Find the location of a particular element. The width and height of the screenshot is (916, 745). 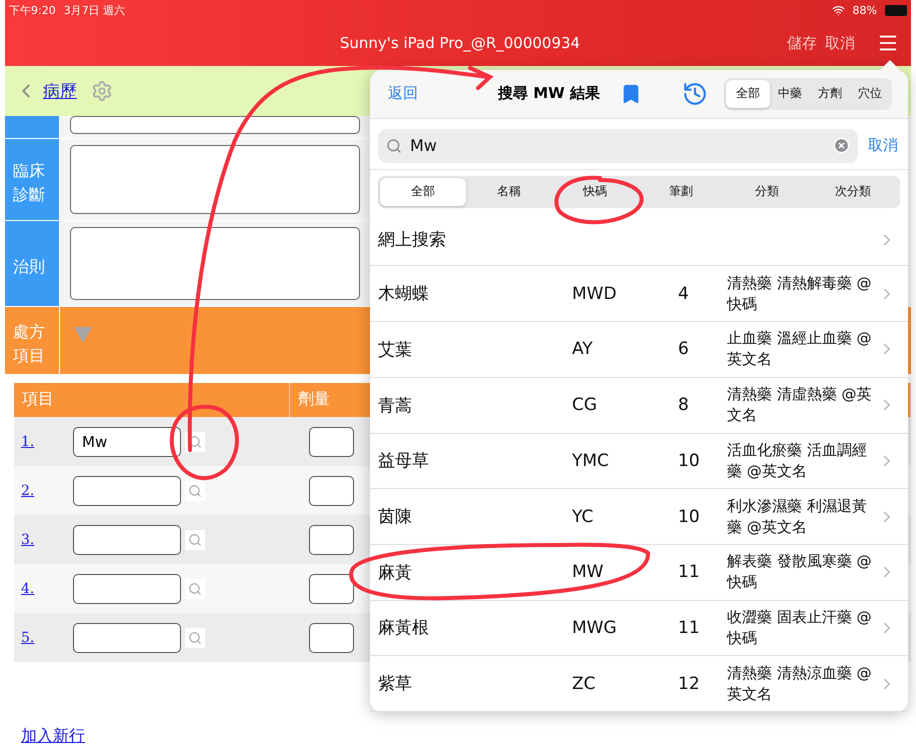

result-name: 艾葉 is located at coordinates (475, 349).